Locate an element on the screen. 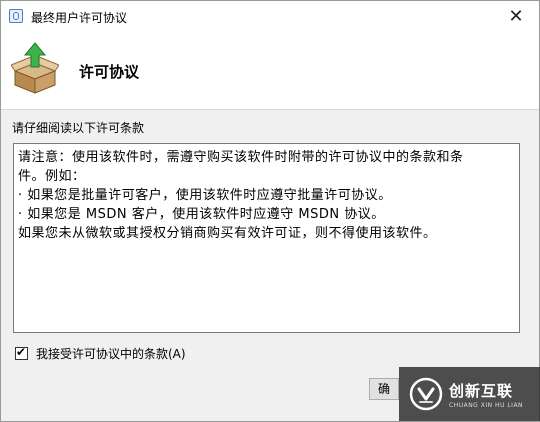 The image size is (540, 422). accept-checkbox: ✔ is located at coordinates (21, 352).